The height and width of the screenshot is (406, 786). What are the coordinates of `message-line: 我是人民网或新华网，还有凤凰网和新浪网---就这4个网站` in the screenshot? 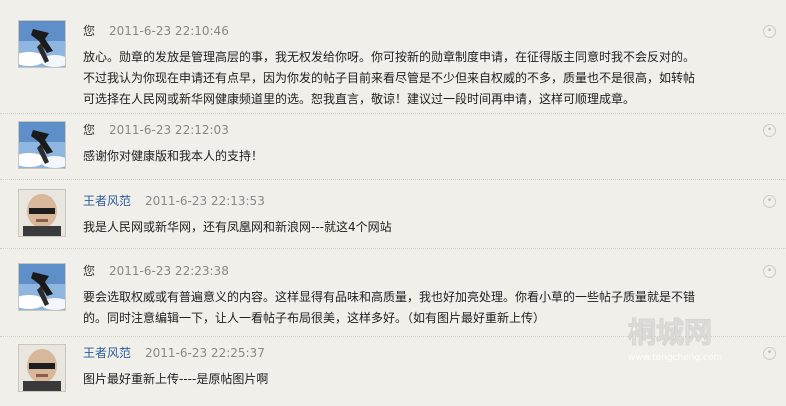 It's located at (237, 227).